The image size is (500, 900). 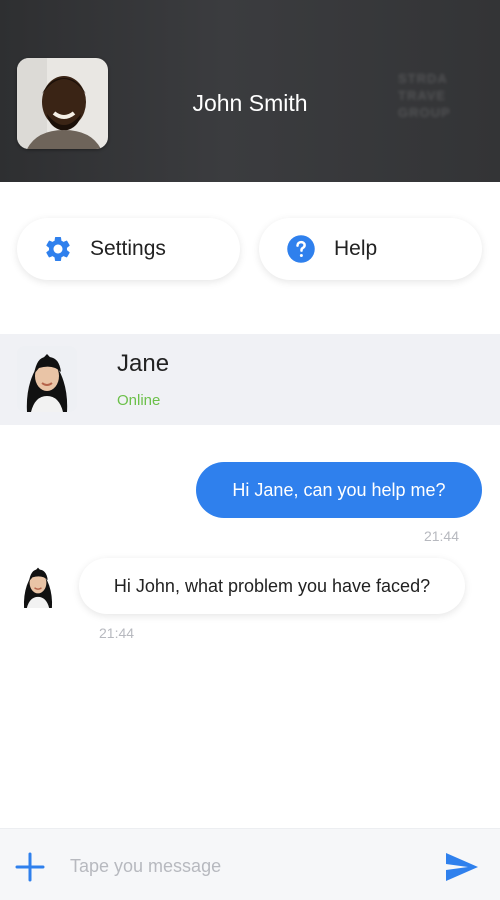 What do you see at coordinates (250, 379) in the screenshot?
I see `contact-header: Jane Online` at bounding box center [250, 379].